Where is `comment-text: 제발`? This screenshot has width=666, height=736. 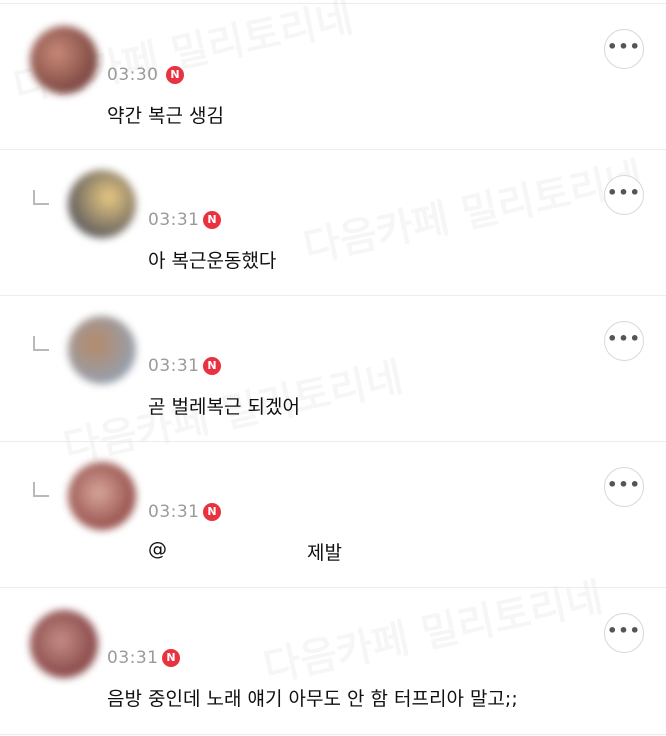 comment-text: 제발 is located at coordinates (324, 553).